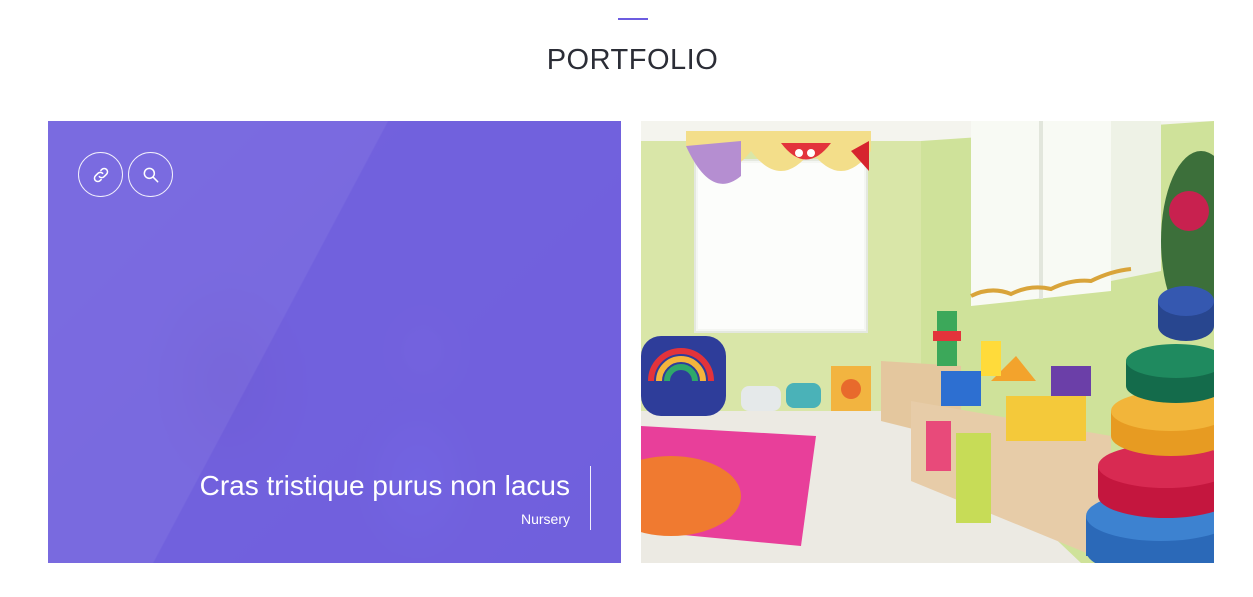 This screenshot has width=1253, height=597. I want to click on search-icon, so click(150, 174).